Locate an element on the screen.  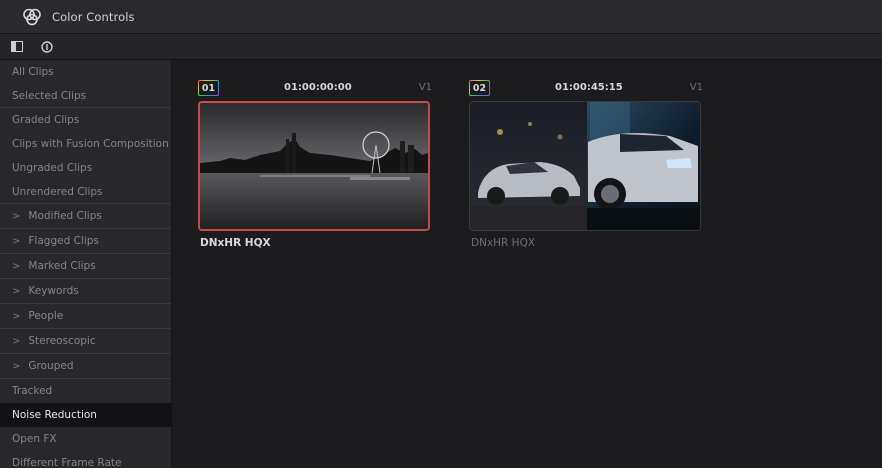
sidebar-item-keywords: > Keywords is located at coordinates (85, 291).